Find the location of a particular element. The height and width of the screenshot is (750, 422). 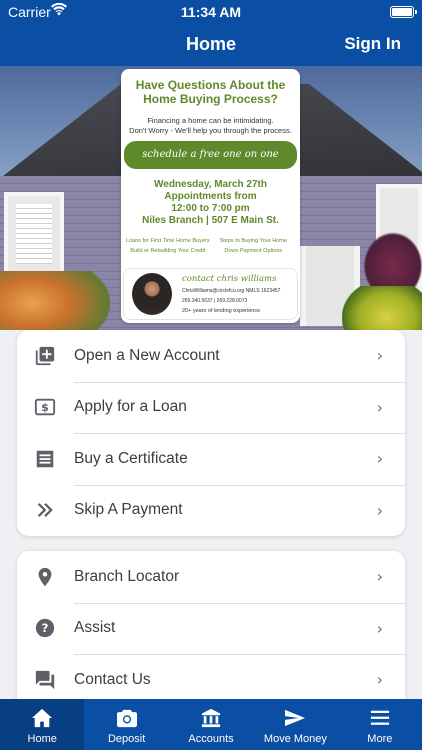

event-branch: Niles Branch | 507 E Main St. is located at coordinates (210, 220).